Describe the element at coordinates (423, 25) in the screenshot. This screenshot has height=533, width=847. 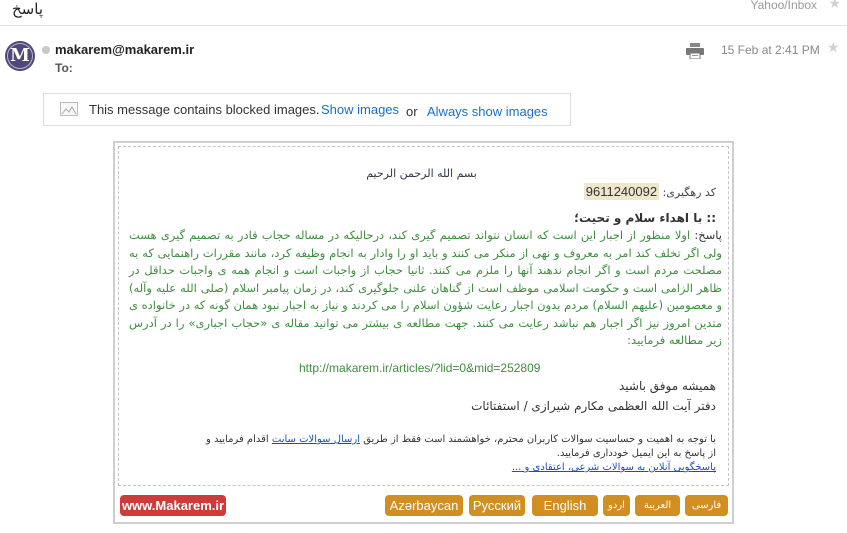
I see `header-divider` at that location.